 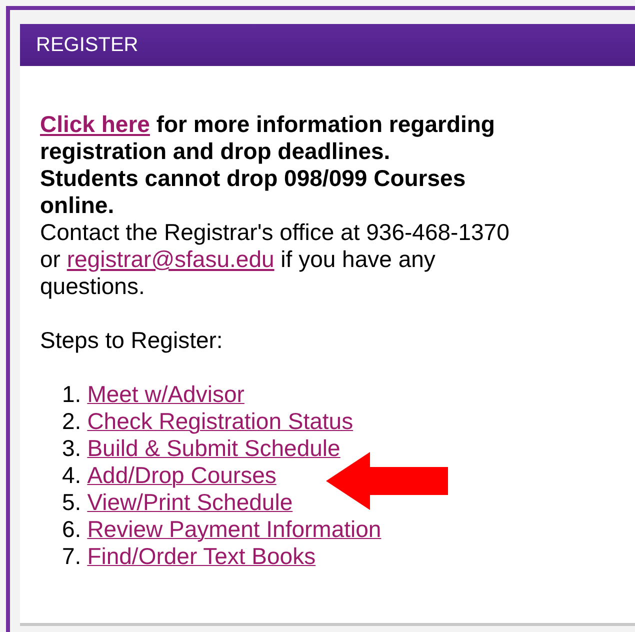 I want to click on deadline-notice: Click here for more information regarding registration and drop deadlines., so click(x=268, y=138).